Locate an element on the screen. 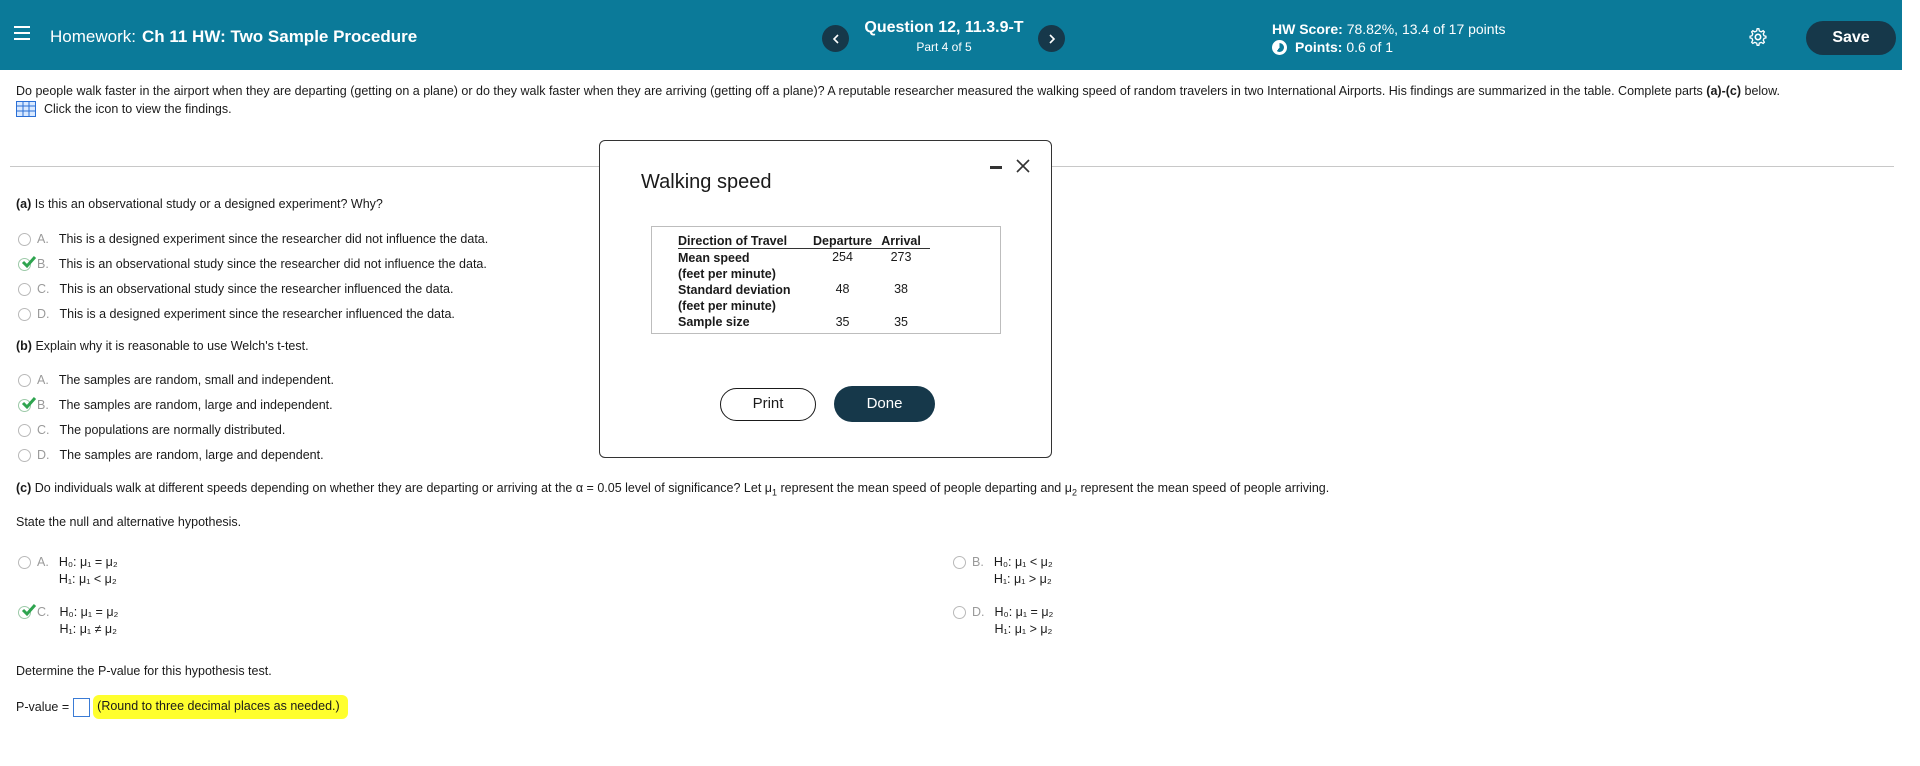 The image size is (1920, 766). row-label: Sample size is located at coordinates (745, 322).